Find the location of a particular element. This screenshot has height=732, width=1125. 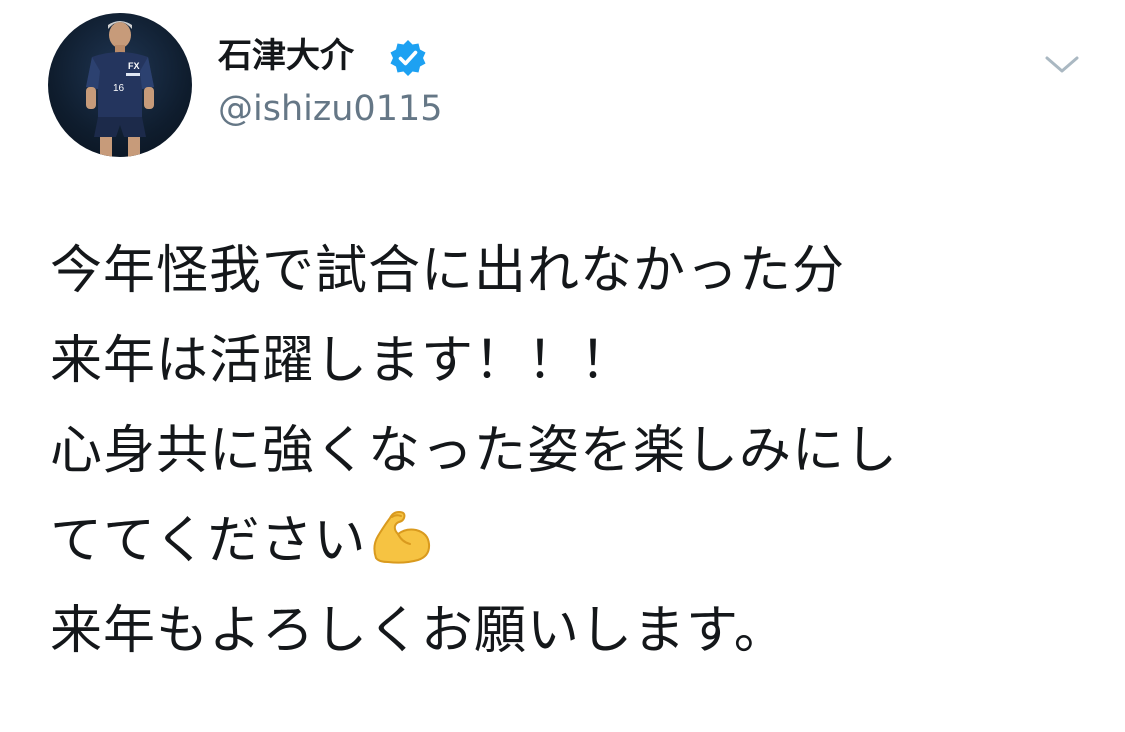

avatar: FX 16 is located at coordinates (120, 85).